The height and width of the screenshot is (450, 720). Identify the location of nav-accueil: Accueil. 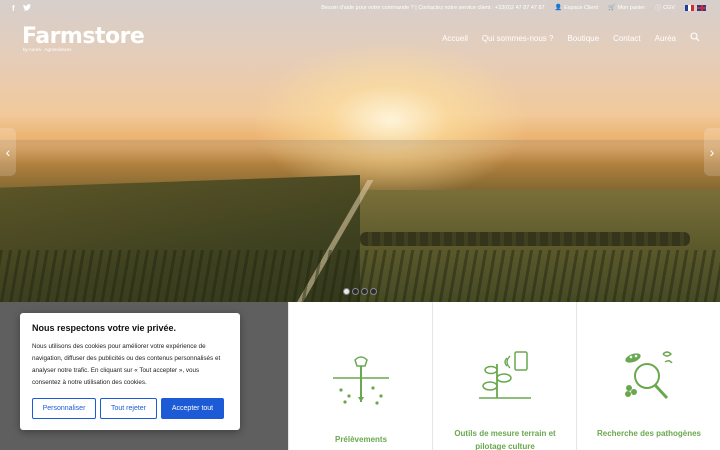
(455, 38).